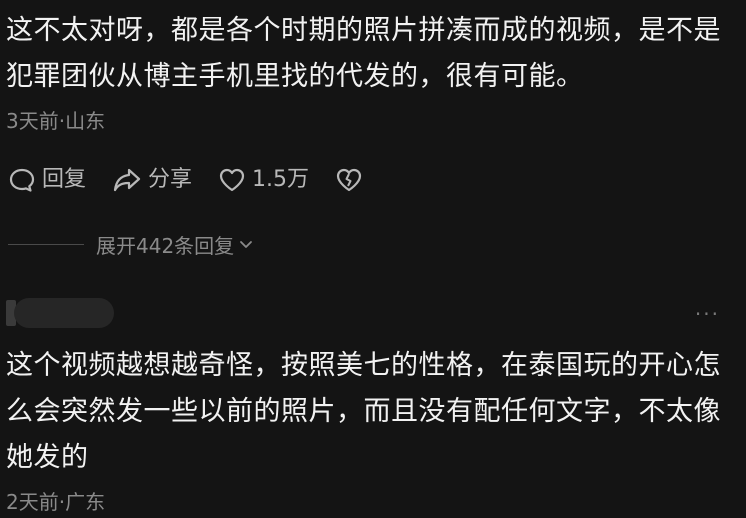  What do you see at coordinates (170, 179) in the screenshot?
I see `share-label: 分享` at bounding box center [170, 179].